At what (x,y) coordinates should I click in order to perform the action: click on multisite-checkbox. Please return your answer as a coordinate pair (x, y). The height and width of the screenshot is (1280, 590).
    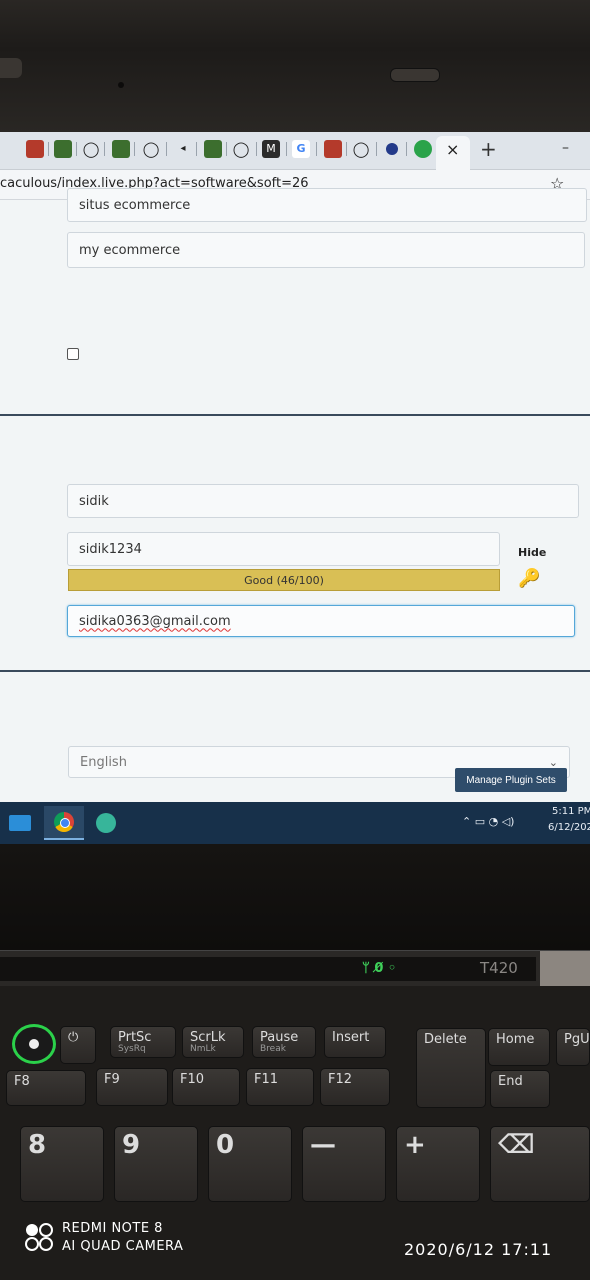
    Looking at the image, I should click on (73, 354).